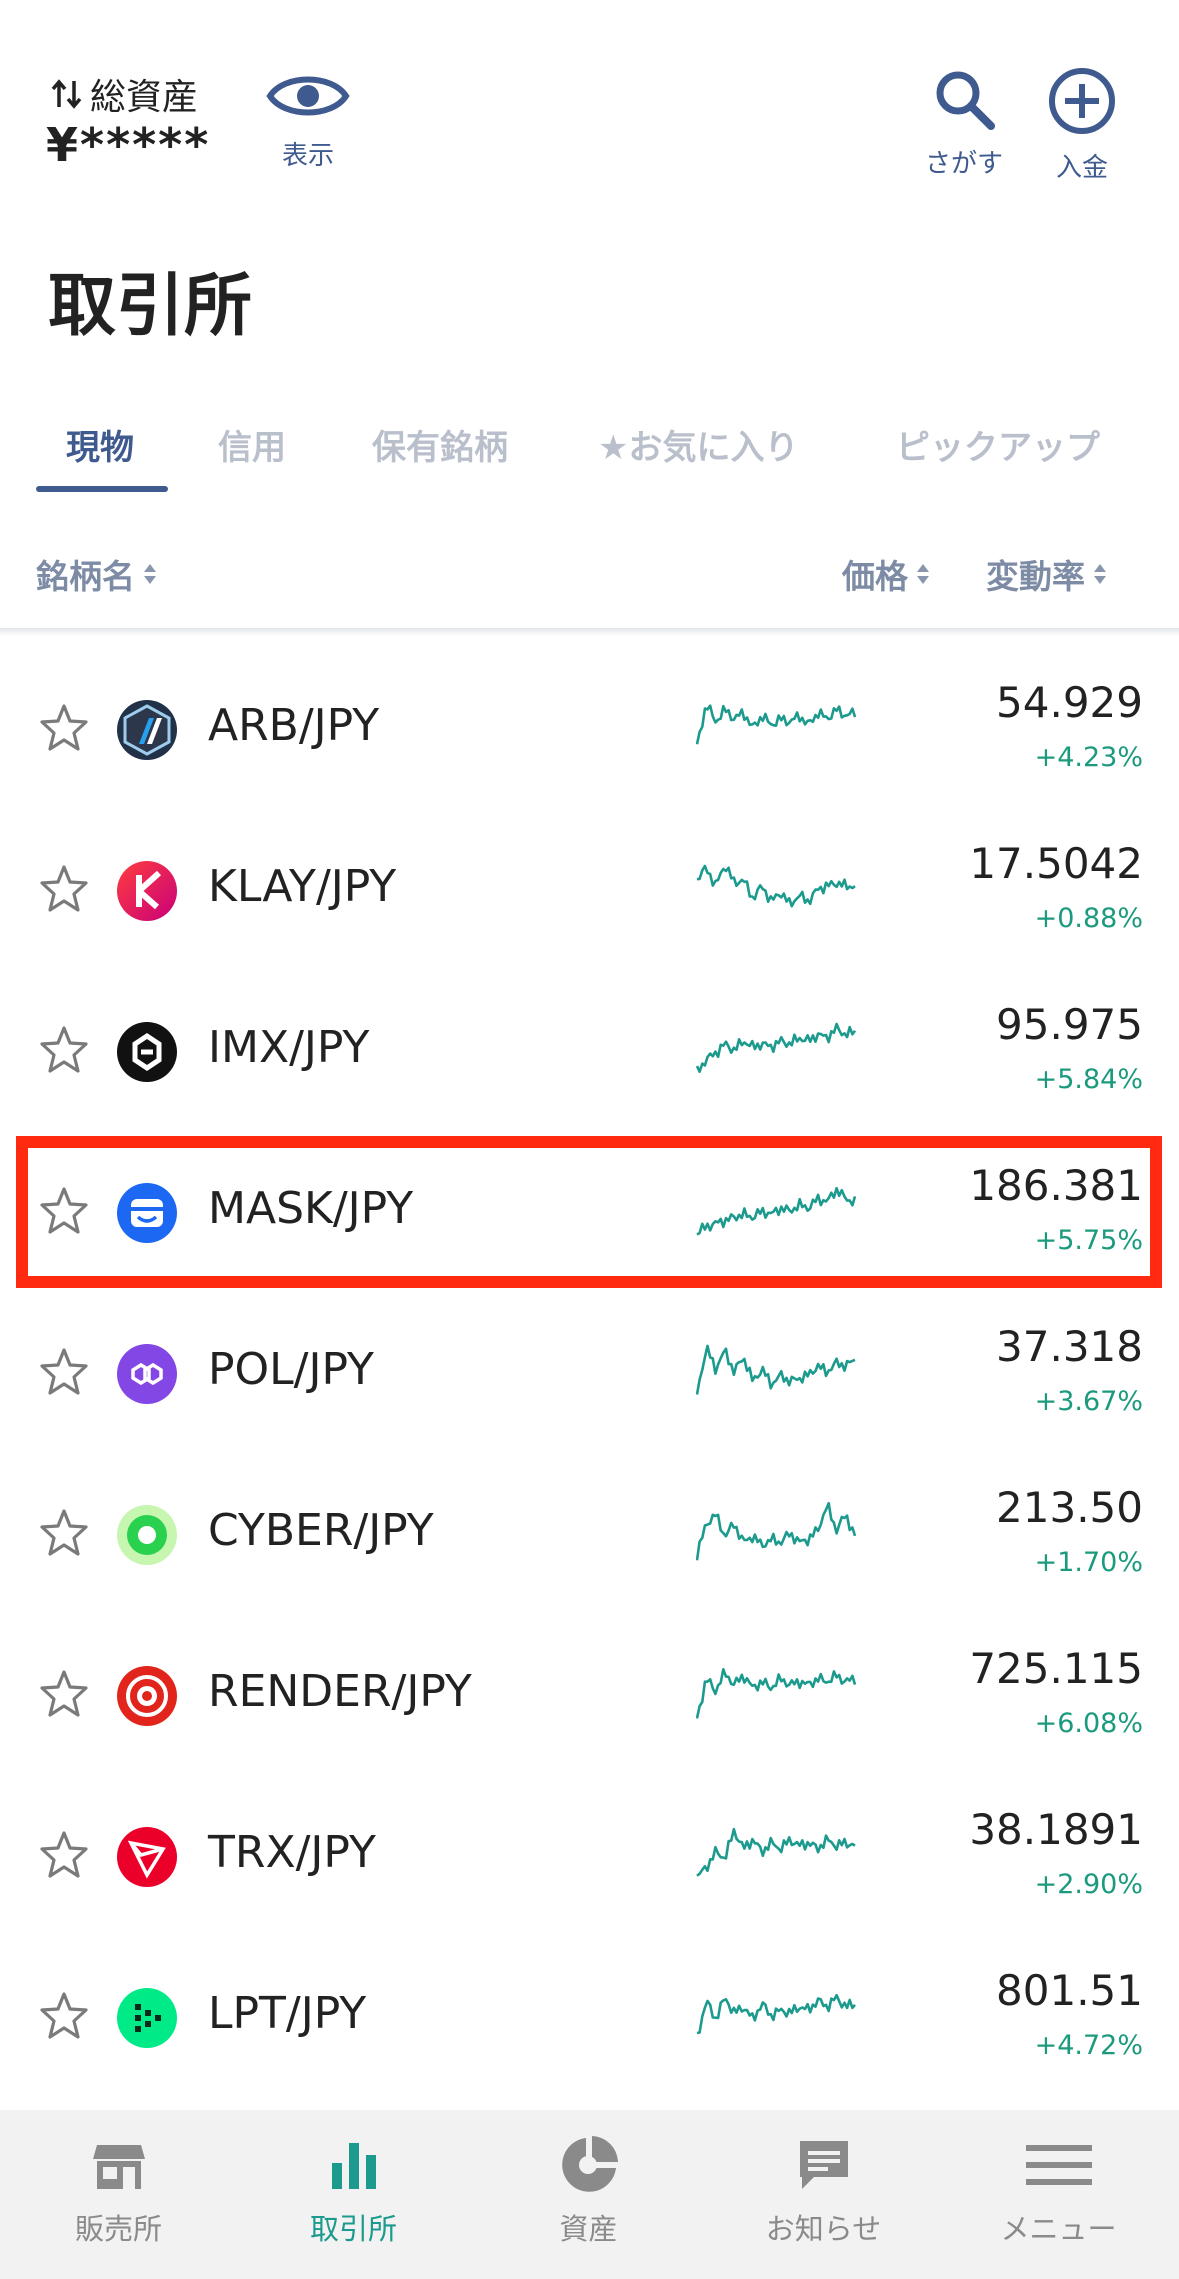 Image resolution: width=1179 pixels, height=2279 pixels. I want to click on ticker-row: POL/JPY 37.318 +3.67%, so click(589, 1375).